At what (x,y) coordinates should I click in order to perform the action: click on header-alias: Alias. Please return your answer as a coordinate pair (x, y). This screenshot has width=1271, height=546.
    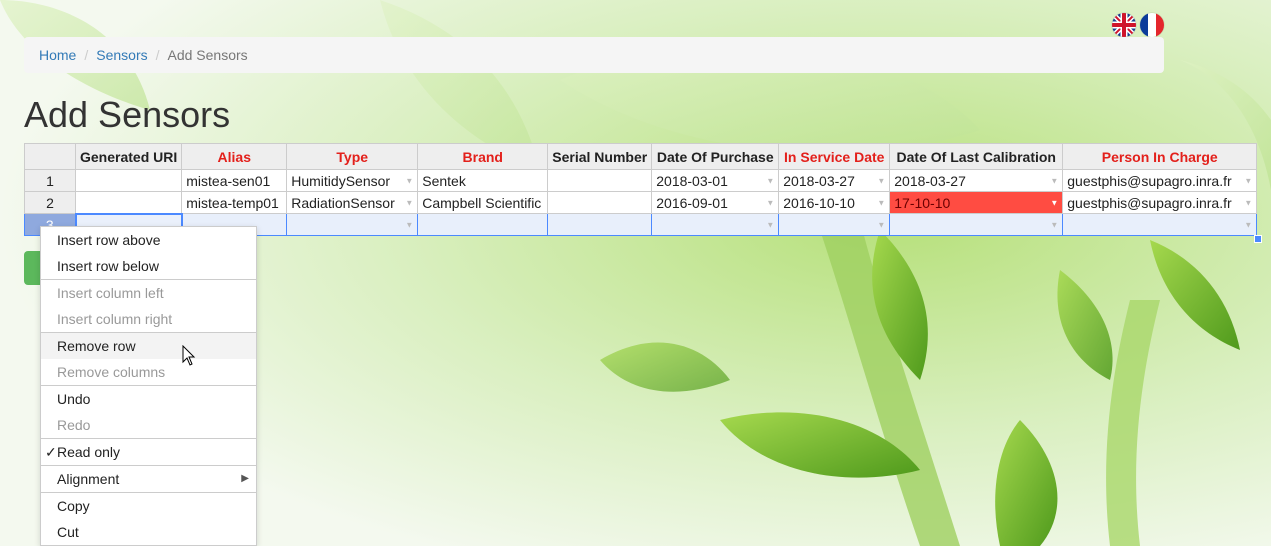
    Looking at the image, I should click on (234, 156).